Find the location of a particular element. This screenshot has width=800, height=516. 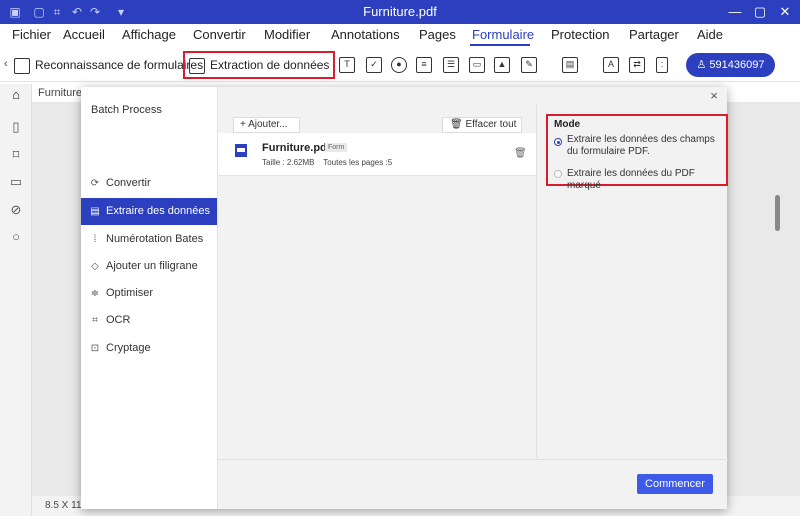

file-pages: Toutes les pages :5 is located at coordinates (358, 162).